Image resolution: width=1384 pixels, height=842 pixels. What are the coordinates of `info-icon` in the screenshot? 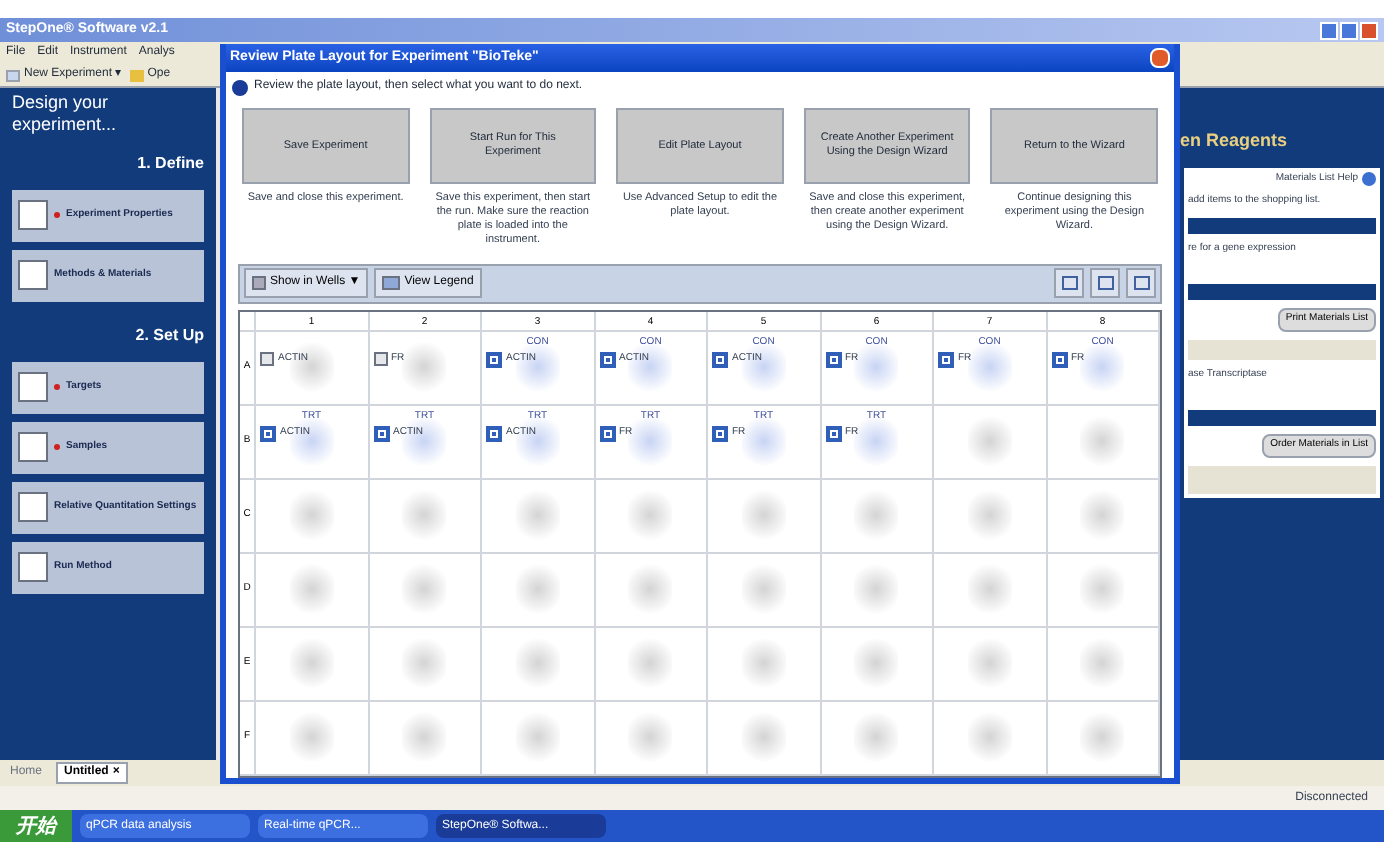 It's located at (240, 87).